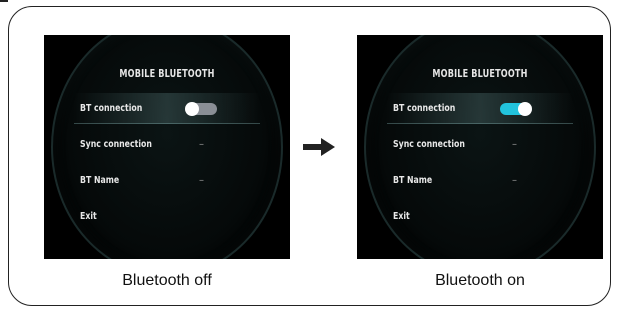  I want to click on caption-bluetooth-off: Bluetooth off, so click(167, 280).